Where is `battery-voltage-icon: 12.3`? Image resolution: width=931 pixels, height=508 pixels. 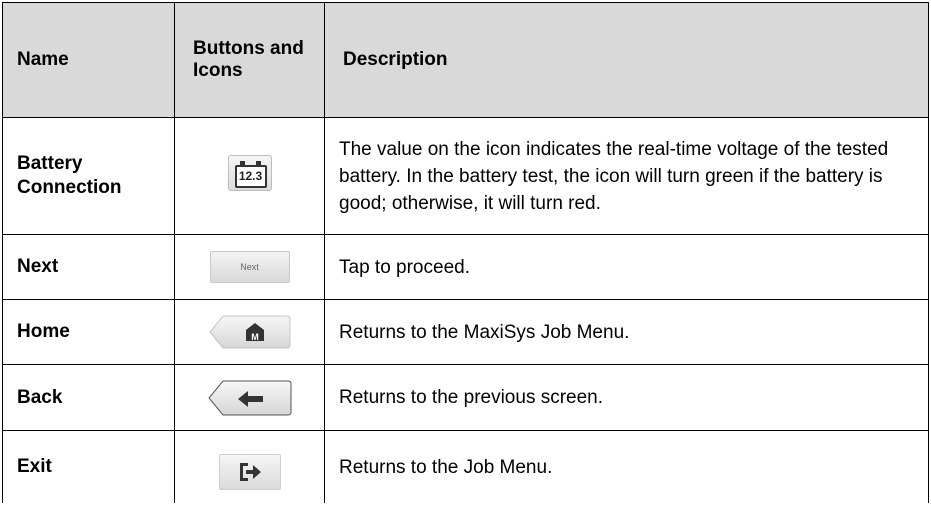 battery-voltage-icon: 12.3 is located at coordinates (249, 173).